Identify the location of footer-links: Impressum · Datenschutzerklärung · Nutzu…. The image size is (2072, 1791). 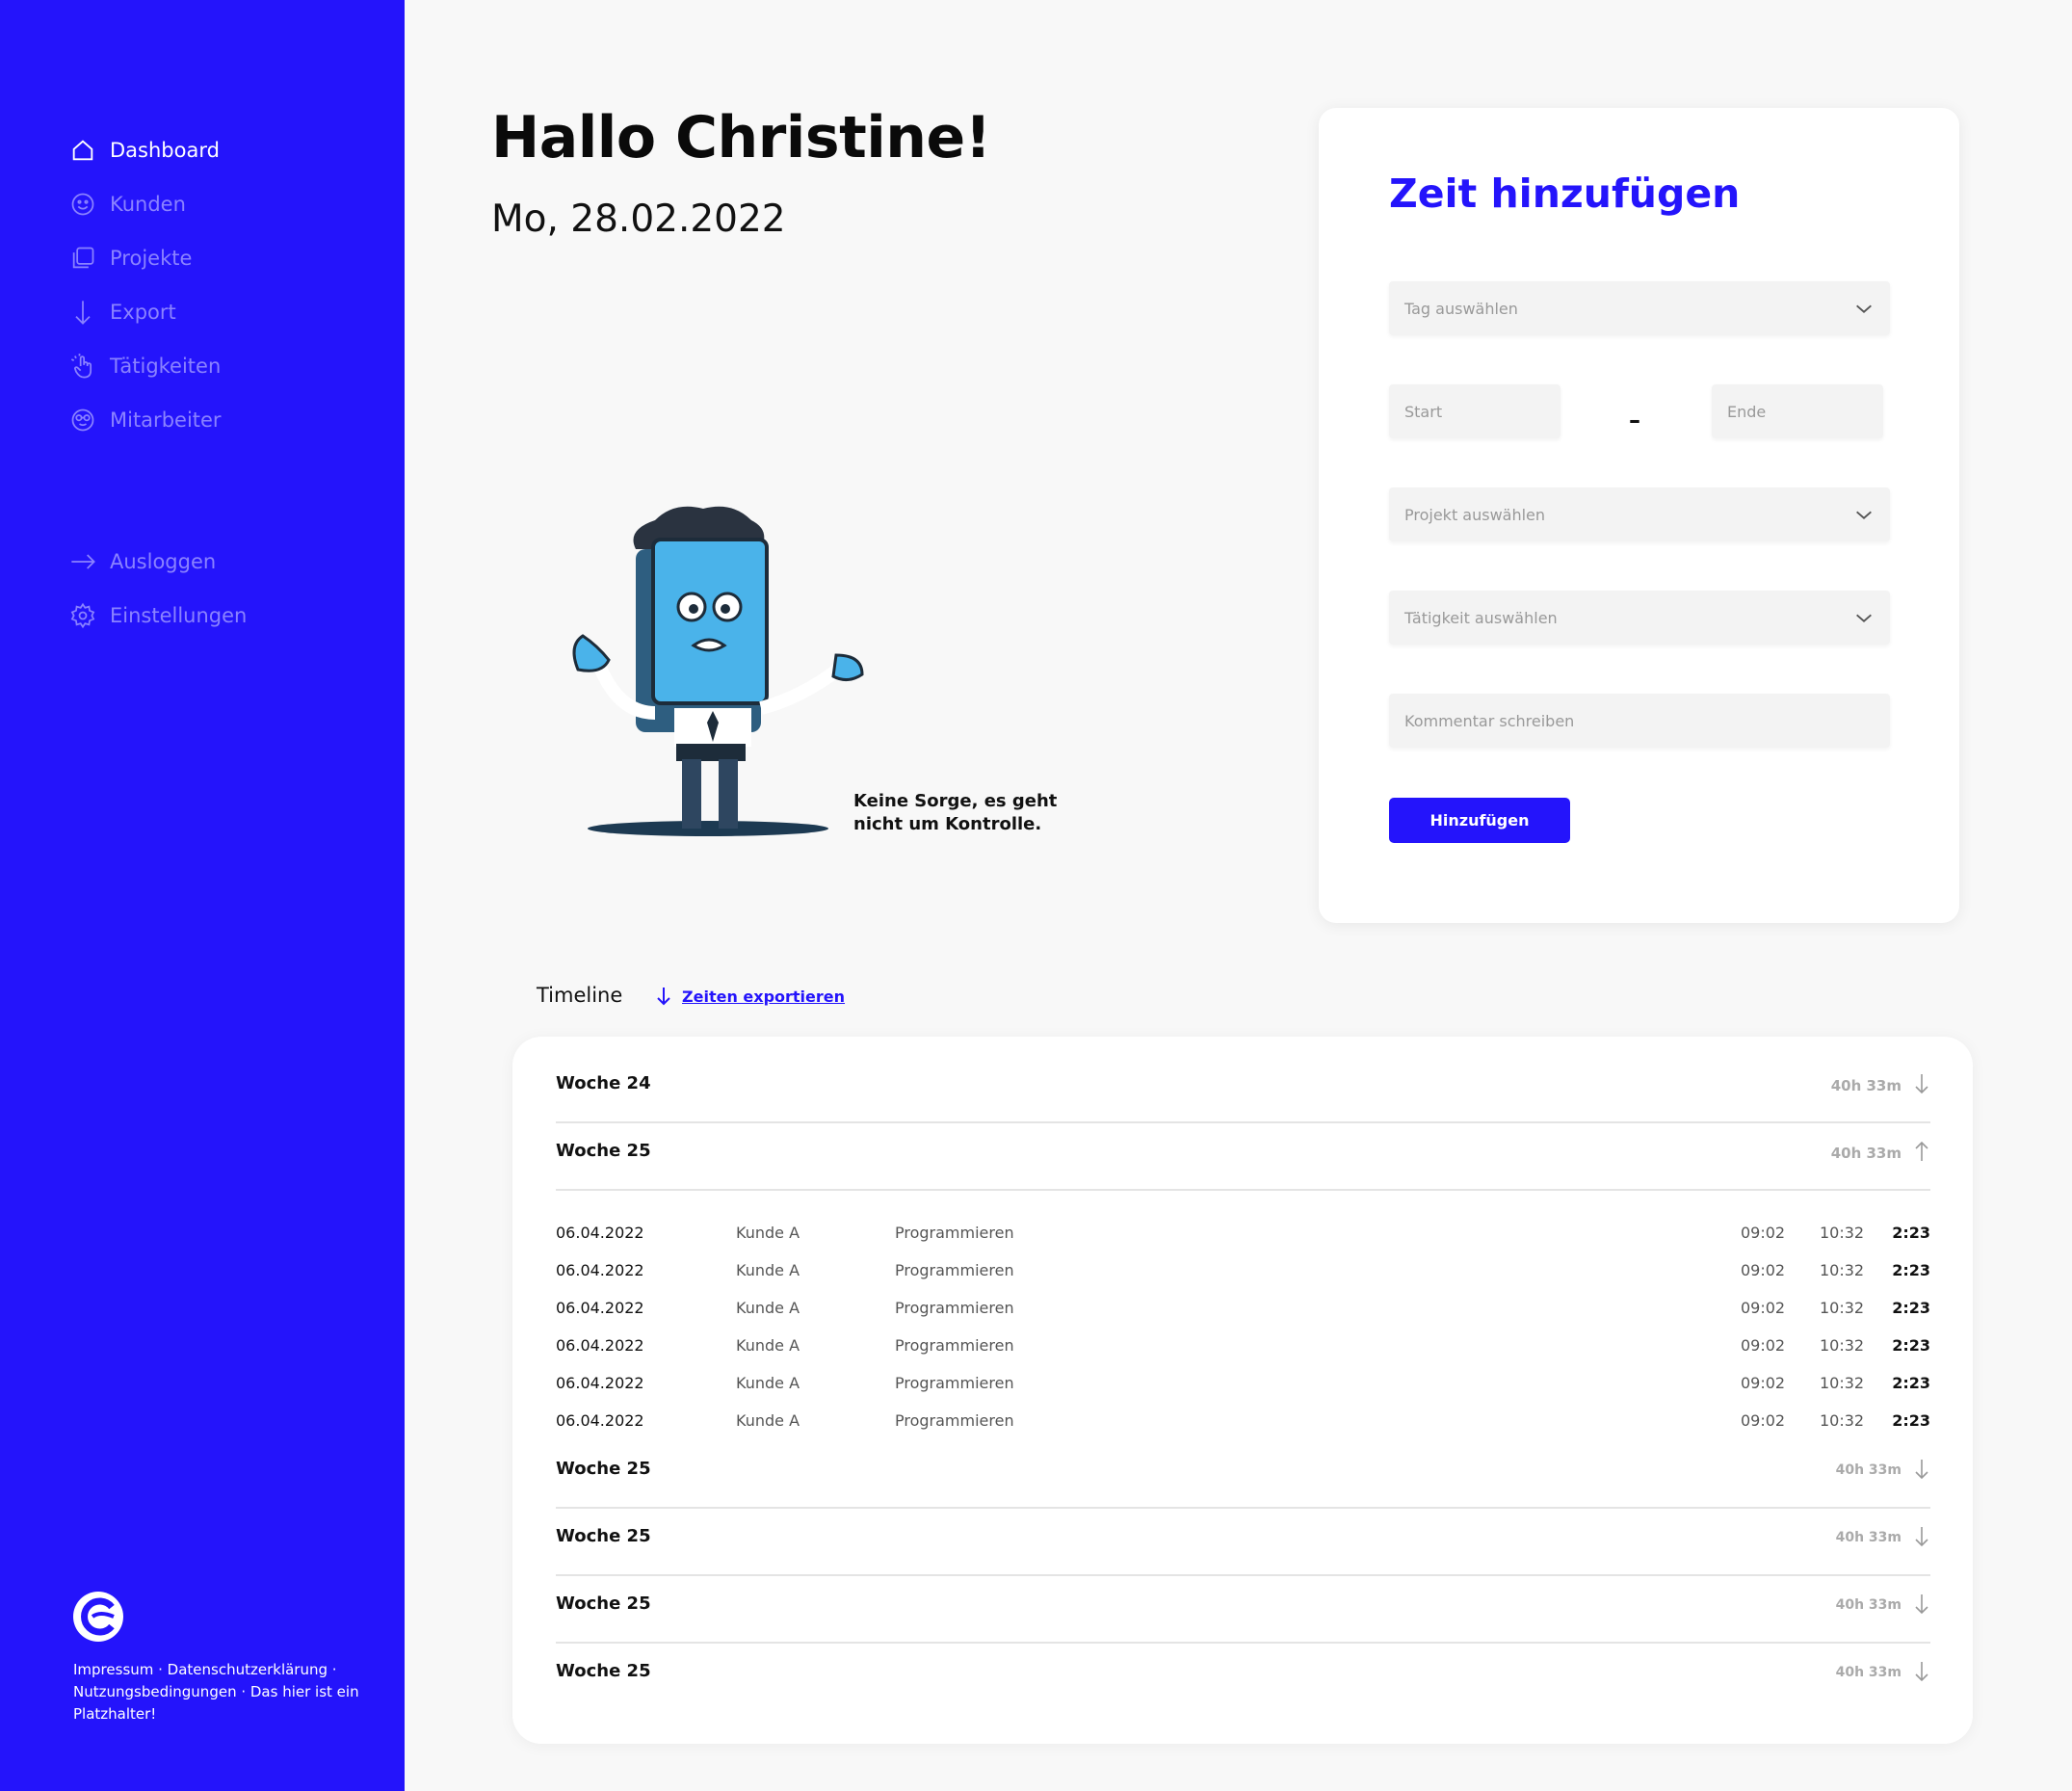
(217, 1692).